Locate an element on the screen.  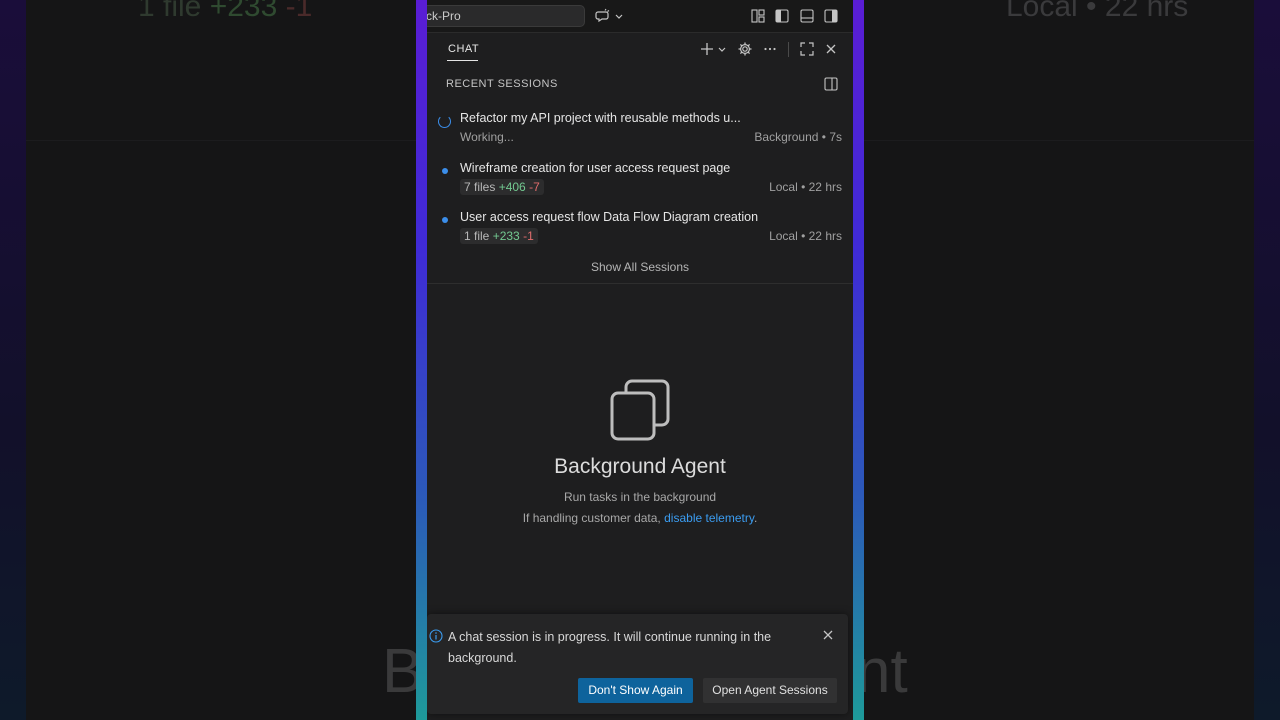
tab-active-indicator is located at coordinates (462, 60).